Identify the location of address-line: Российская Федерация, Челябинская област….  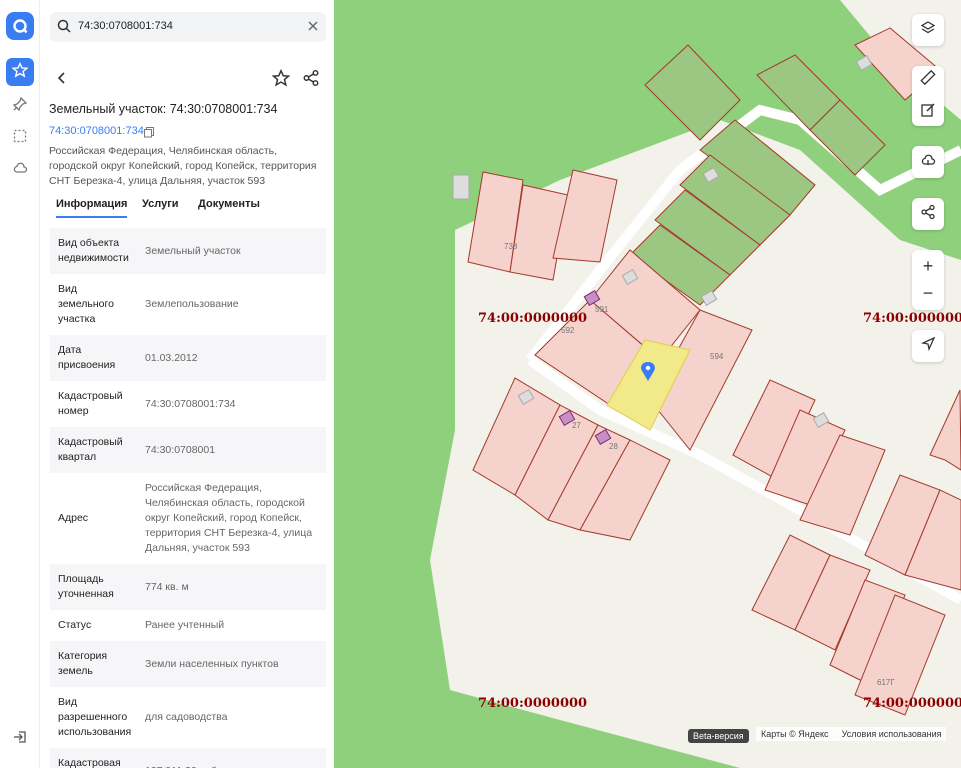
(163, 151).